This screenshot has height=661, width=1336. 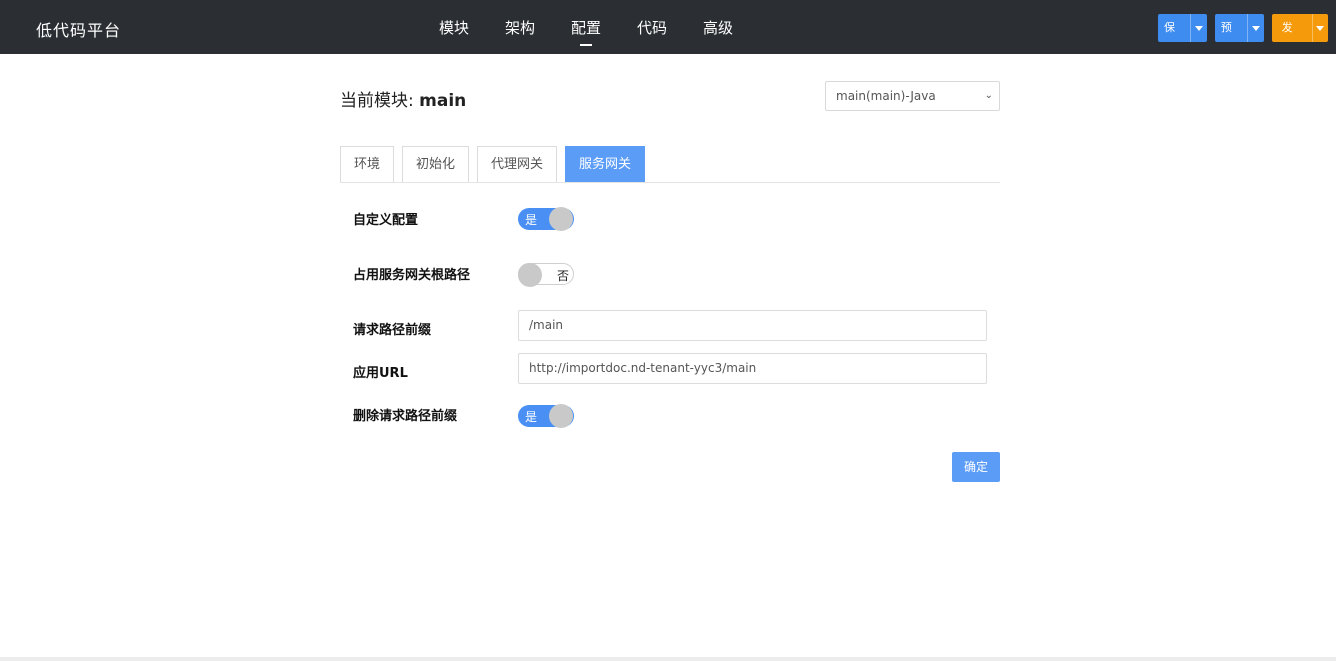 I want to click on nav-item-advanced: 高级, so click(x=736, y=27).